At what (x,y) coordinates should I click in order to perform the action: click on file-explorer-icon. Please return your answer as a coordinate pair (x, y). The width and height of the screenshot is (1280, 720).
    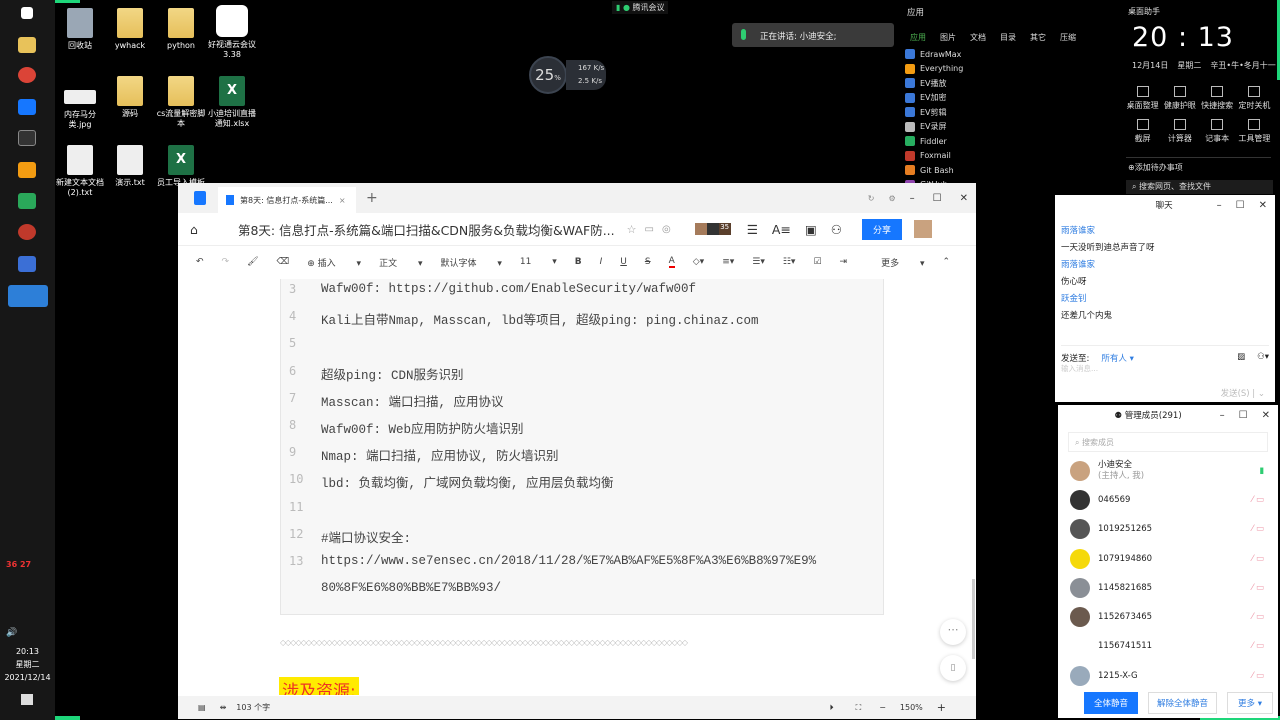
    Looking at the image, I should click on (27, 45).